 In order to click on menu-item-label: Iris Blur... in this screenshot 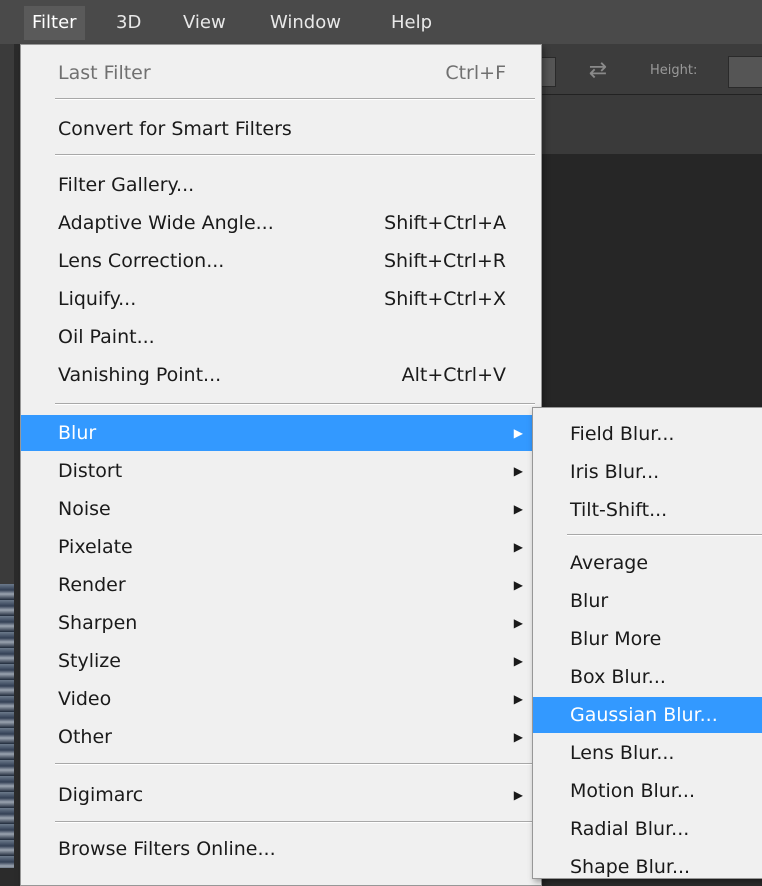, I will do `click(615, 472)`.